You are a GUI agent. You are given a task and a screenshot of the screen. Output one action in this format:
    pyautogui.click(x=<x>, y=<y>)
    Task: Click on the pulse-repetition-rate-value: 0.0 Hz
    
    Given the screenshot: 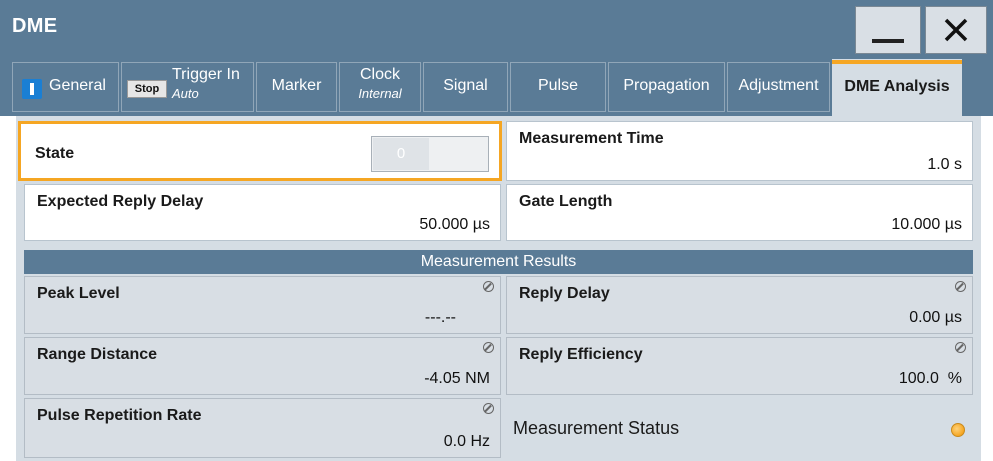 What is the action you would take?
    pyautogui.click(x=466, y=441)
    